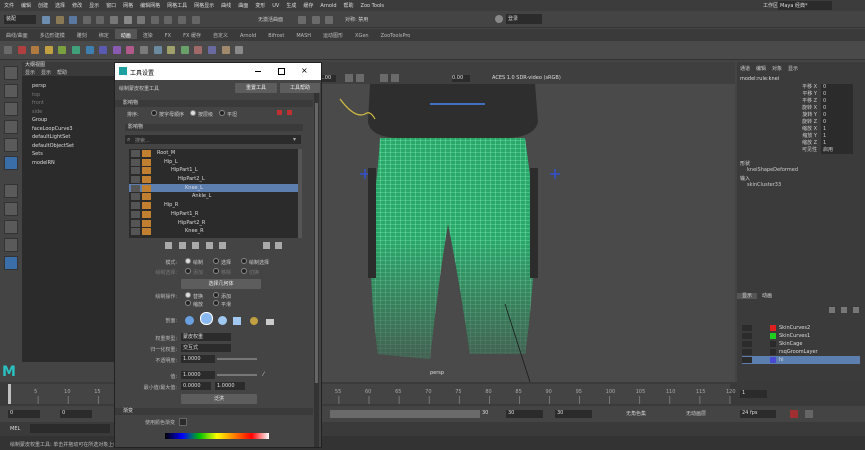 The width and height of the screenshot is (865, 450). I want to click on anim-layer-select: 无动画层, so click(696, 413).